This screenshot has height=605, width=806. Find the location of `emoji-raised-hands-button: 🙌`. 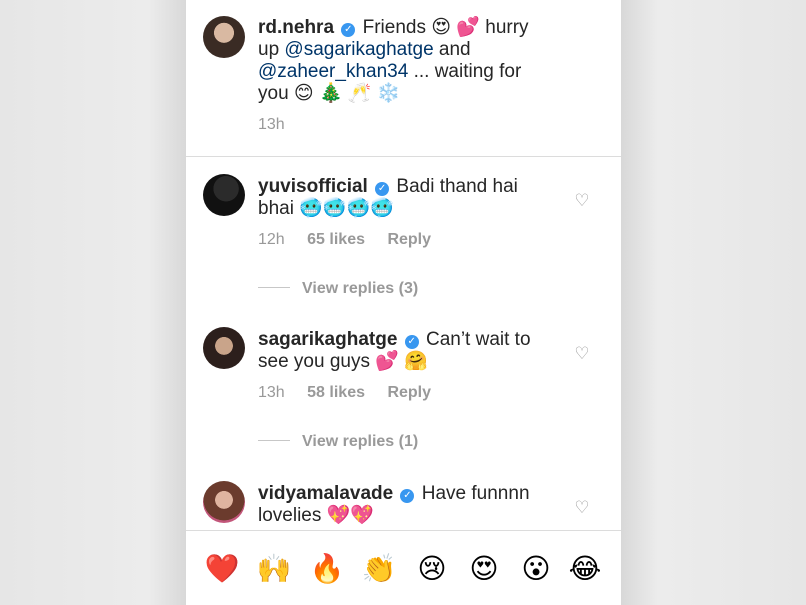

emoji-raised-hands-button: 🙌 is located at coordinates (274, 569).